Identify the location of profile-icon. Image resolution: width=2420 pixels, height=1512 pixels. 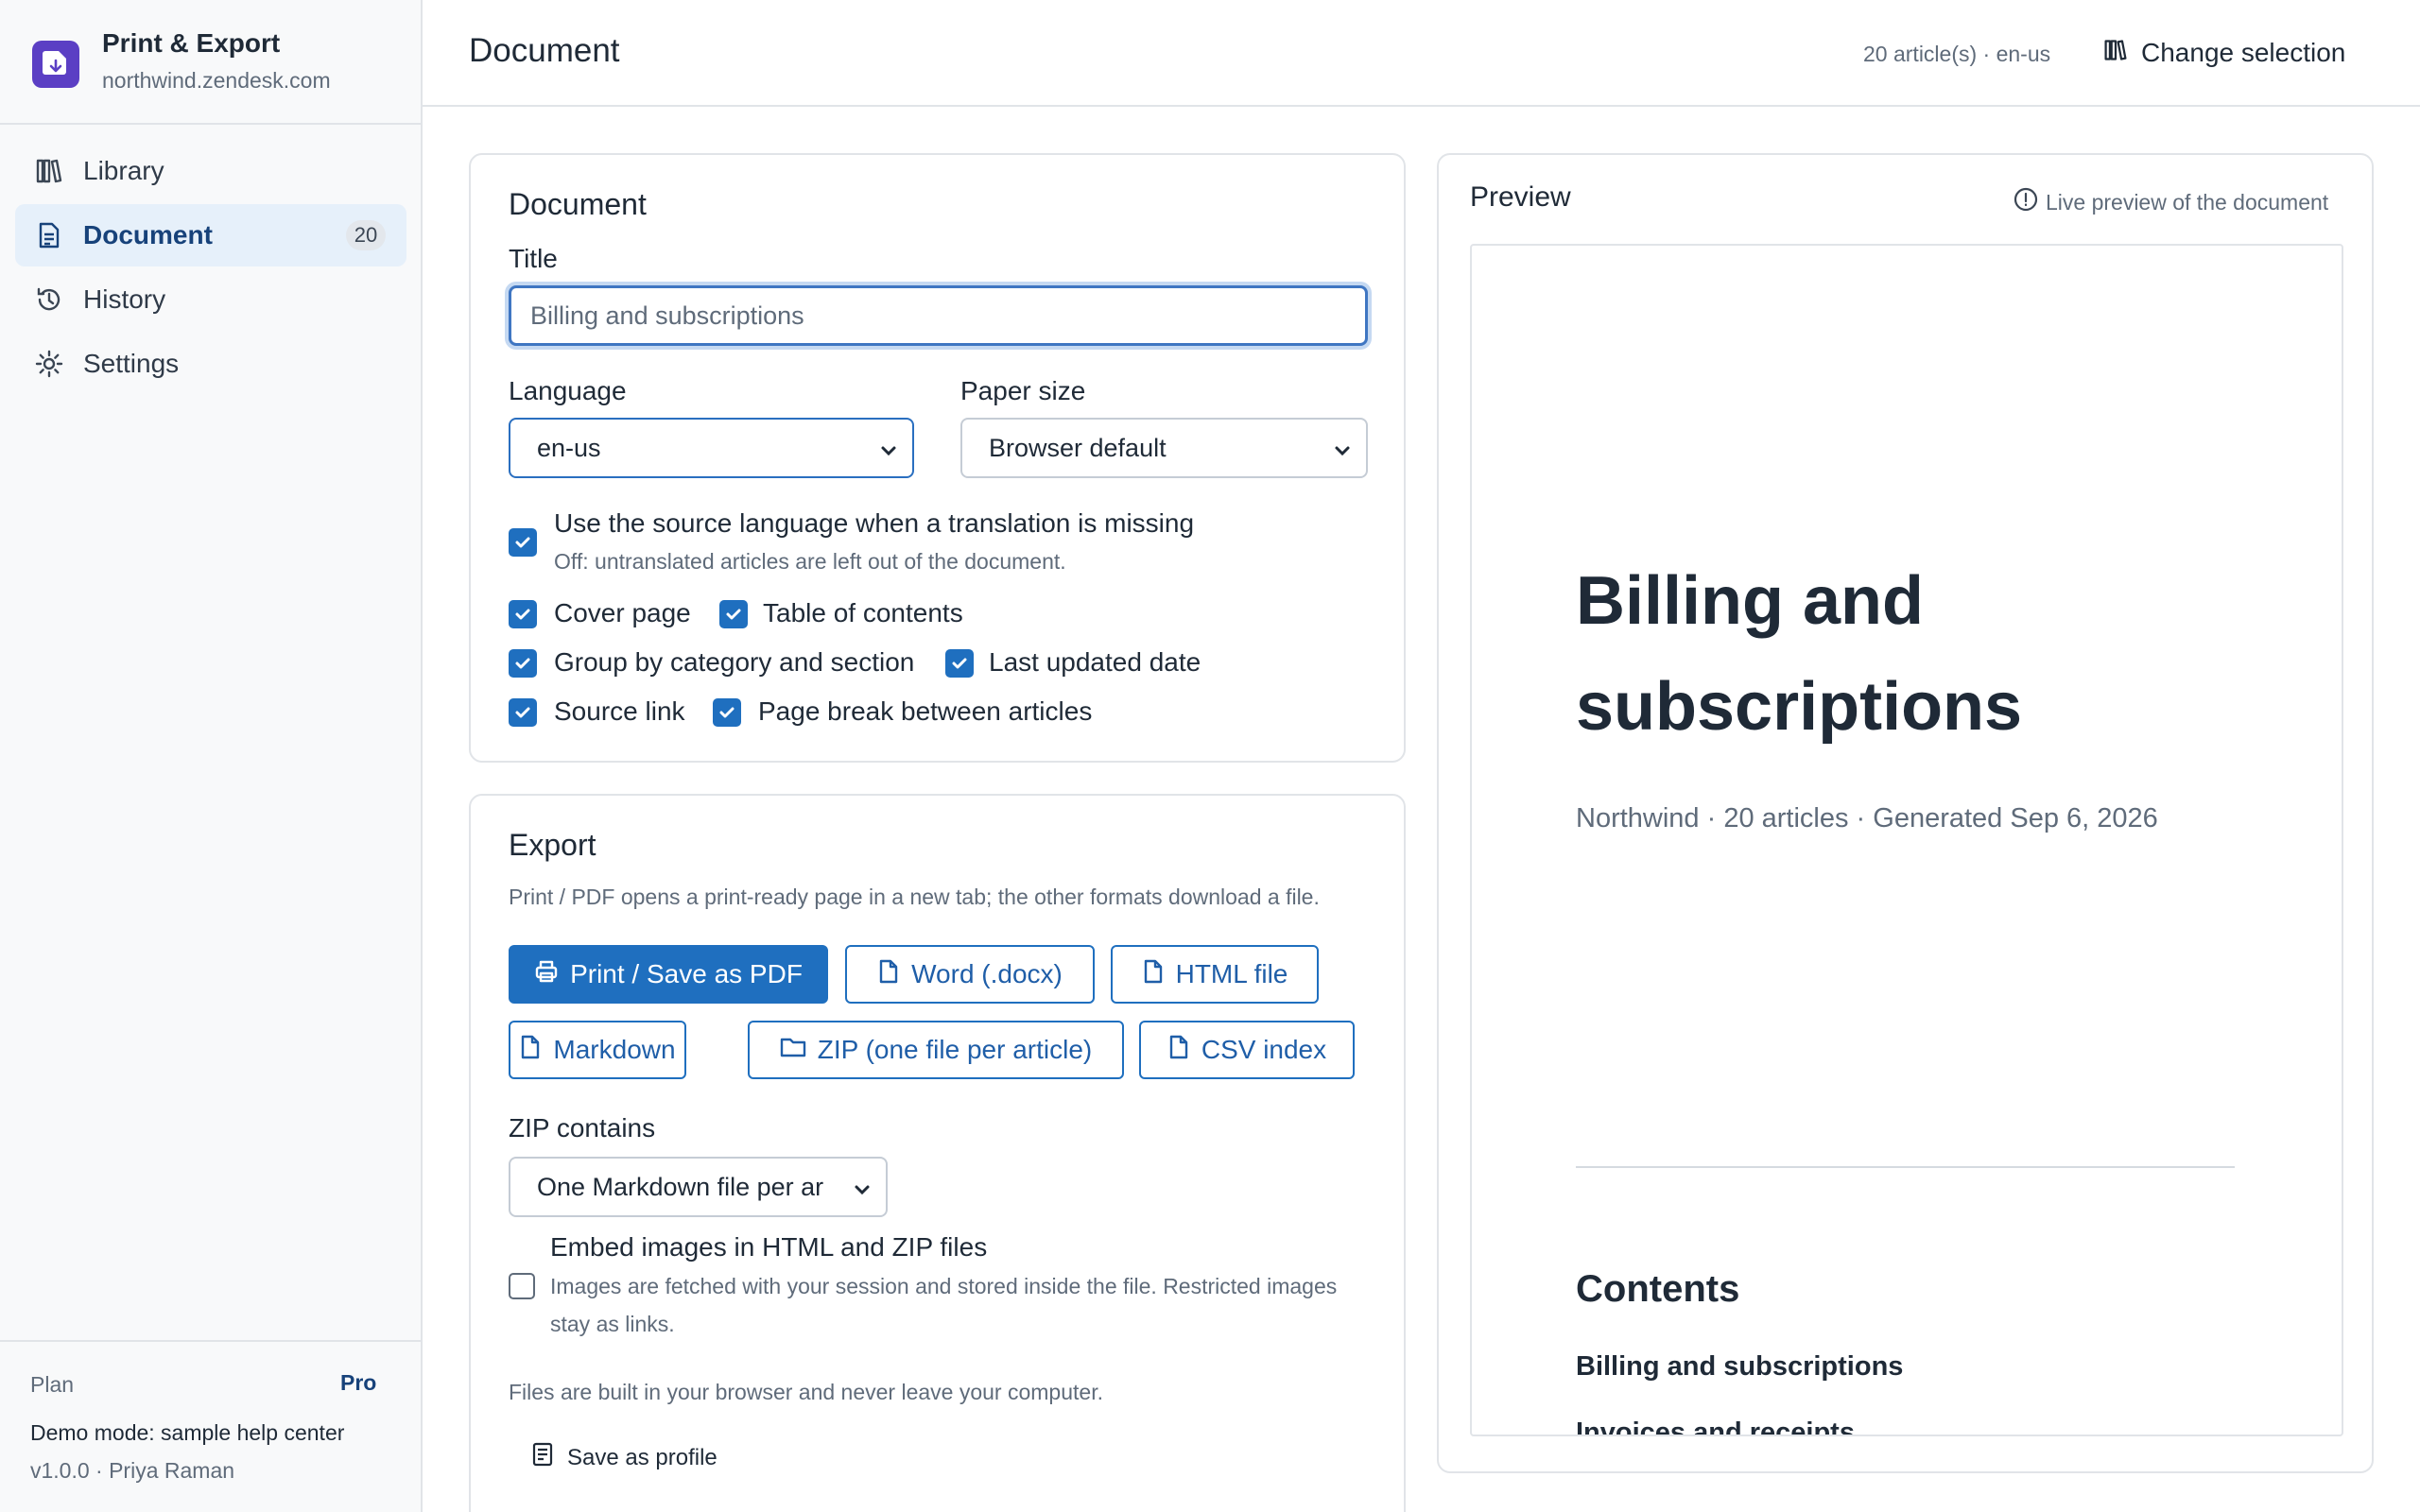
(543, 1457).